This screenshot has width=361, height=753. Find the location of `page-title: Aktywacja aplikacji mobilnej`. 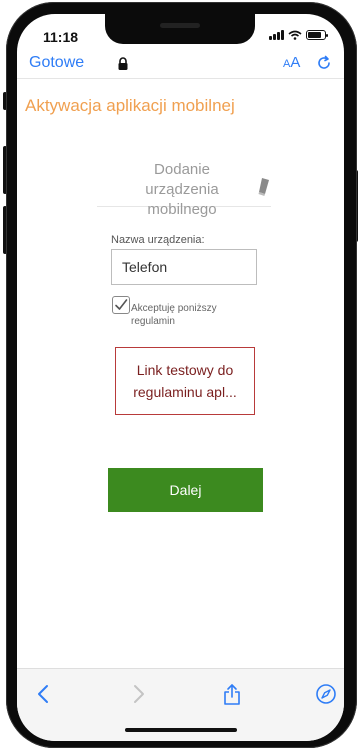

page-title: Aktywacja aplikacji mobilnej is located at coordinates (130, 105).